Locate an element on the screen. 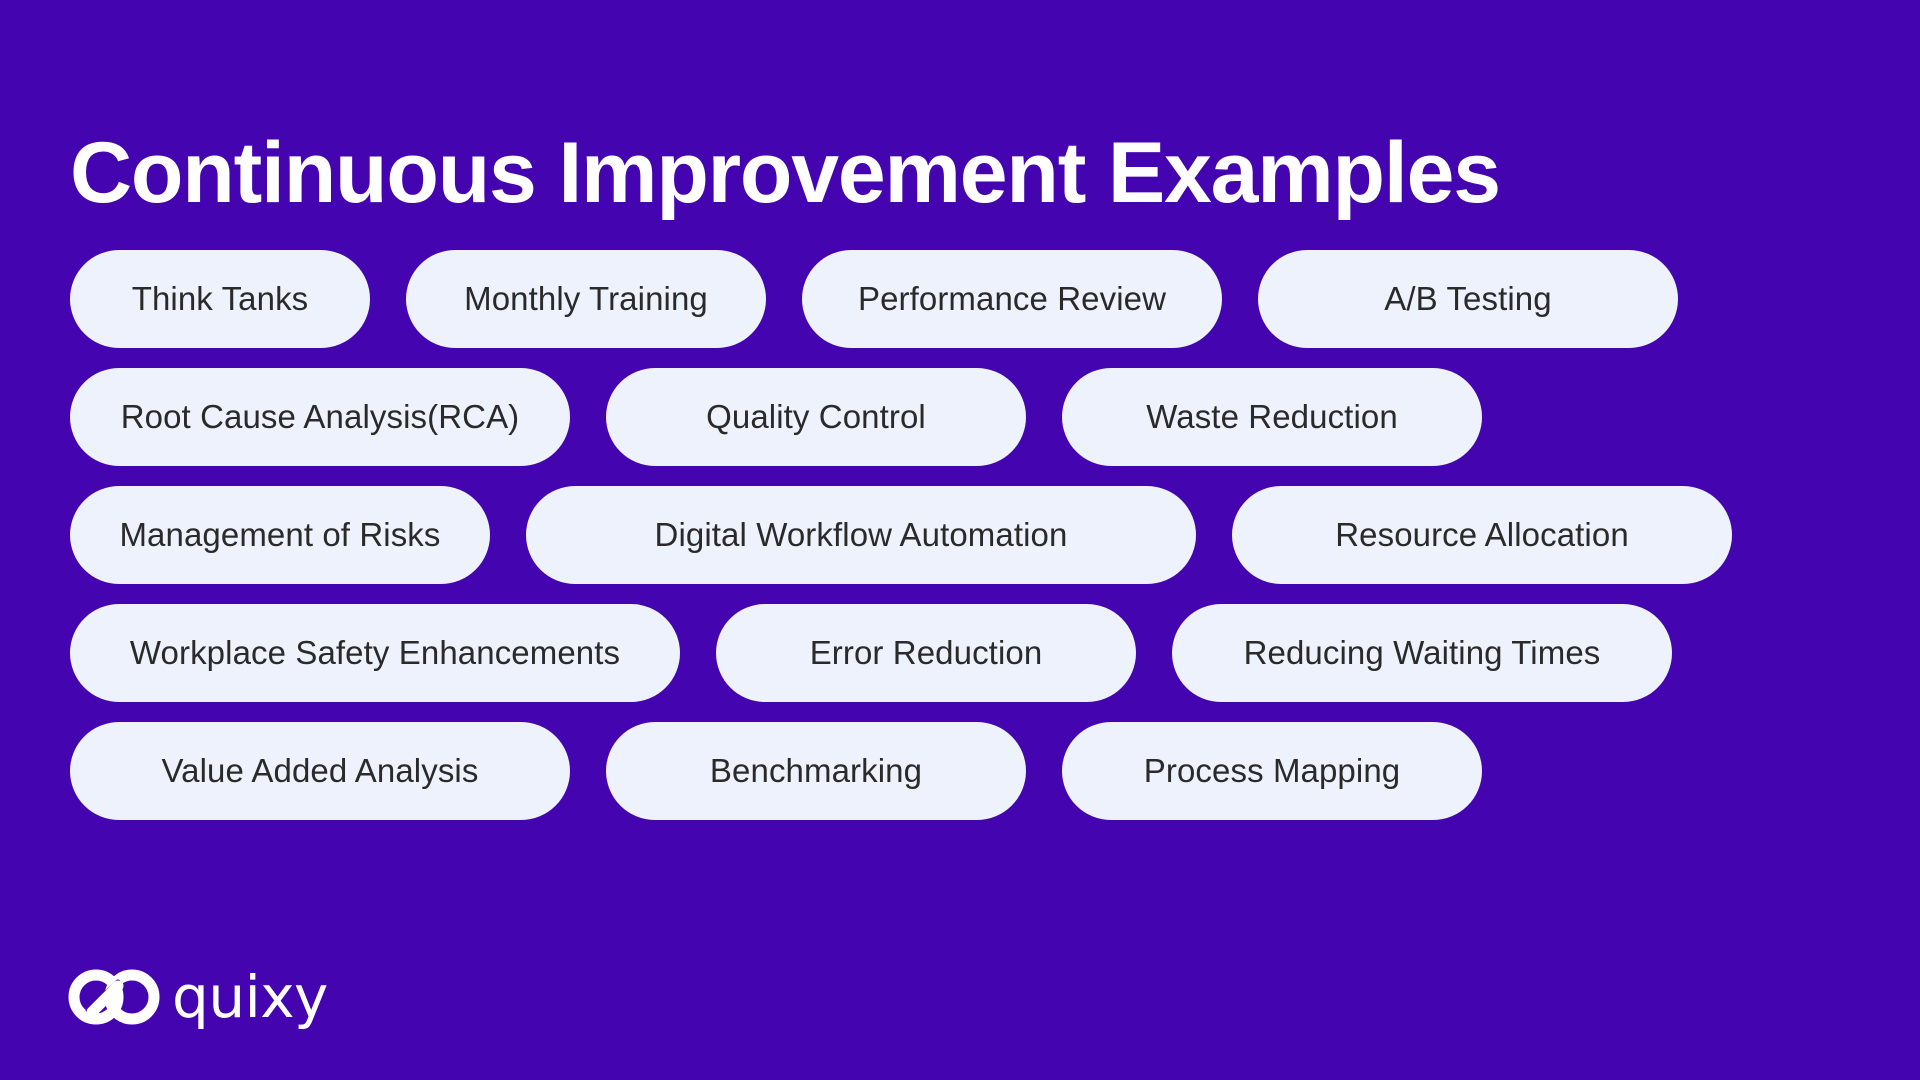  pill-digital-workflow-automation: Digital Workflow Automation is located at coordinates (861, 535).